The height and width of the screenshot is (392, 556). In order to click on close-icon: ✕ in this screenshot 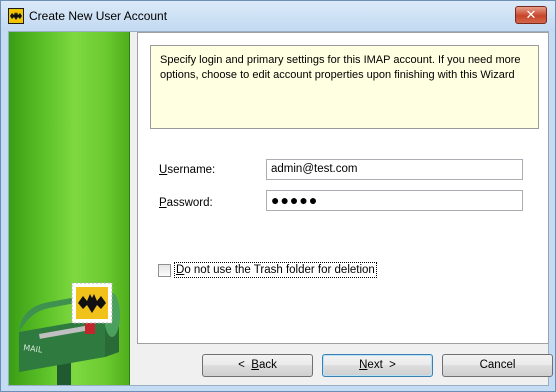, I will do `click(531, 14)`.